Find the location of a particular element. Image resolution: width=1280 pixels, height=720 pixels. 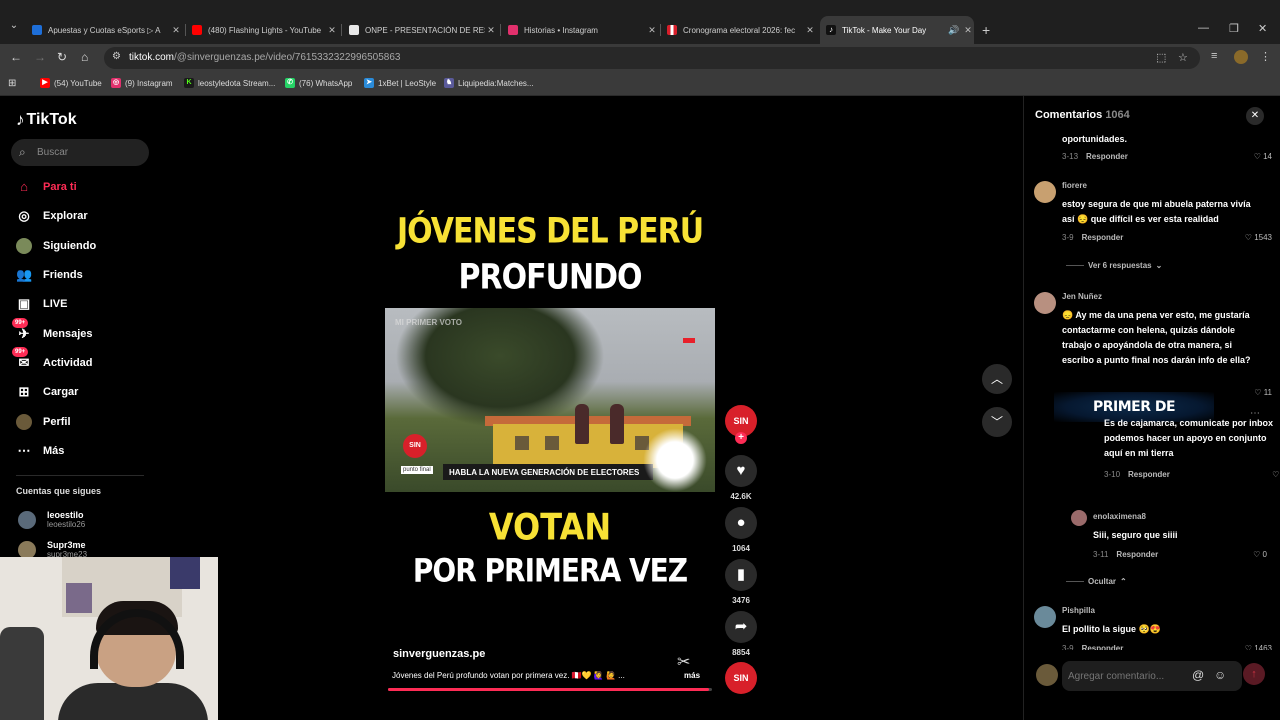

sidebar-item-mensajes: ✈ 99+ Mensajes is located at coordinates (52, 331).